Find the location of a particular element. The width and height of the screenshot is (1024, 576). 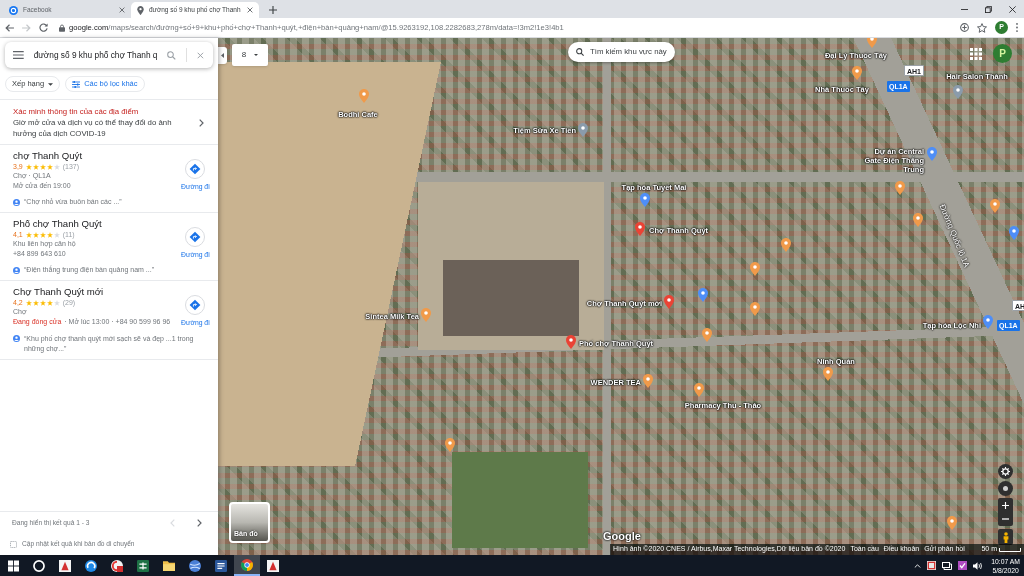

ring-badge-icon is located at coordinates (117, 565).